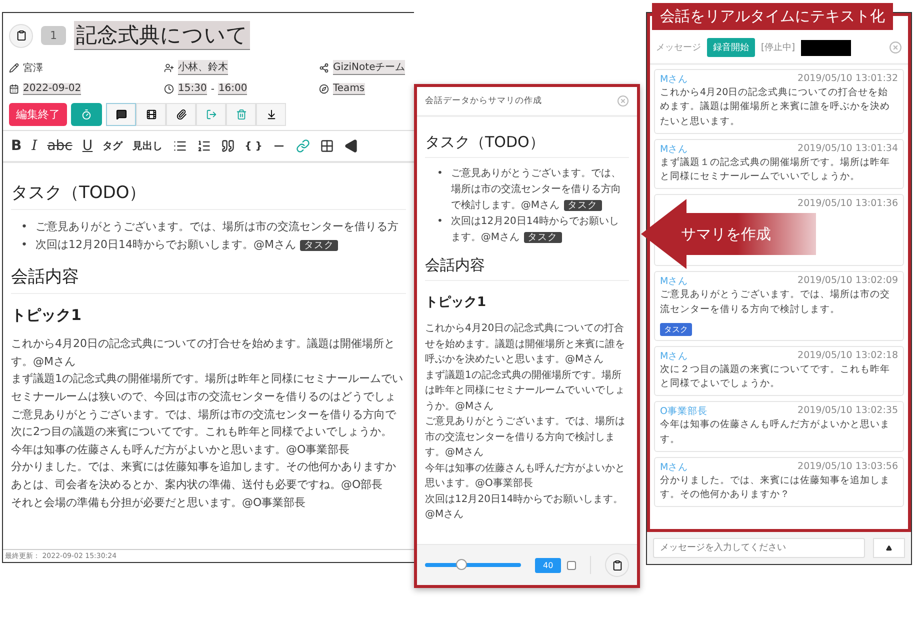  I want to click on redacted-block, so click(826, 48).